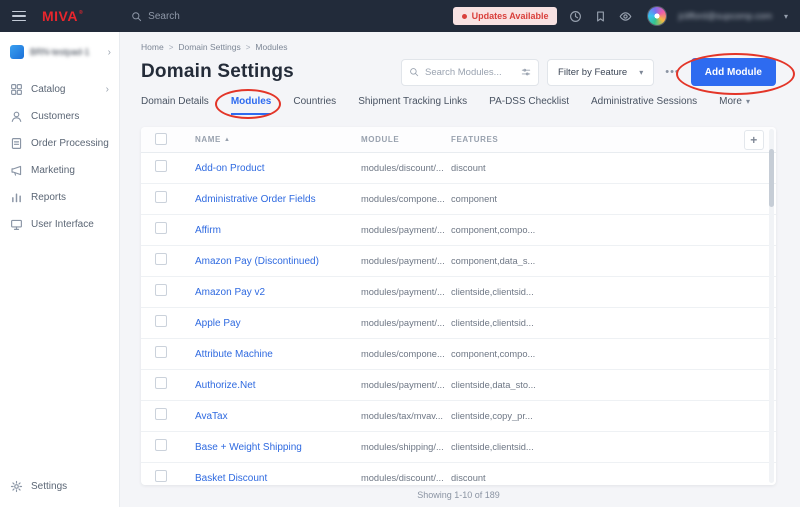 This screenshot has height=507, width=800. Describe the element at coordinates (161, 138) in the screenshot. I see `select-all-checkbox` at that location.